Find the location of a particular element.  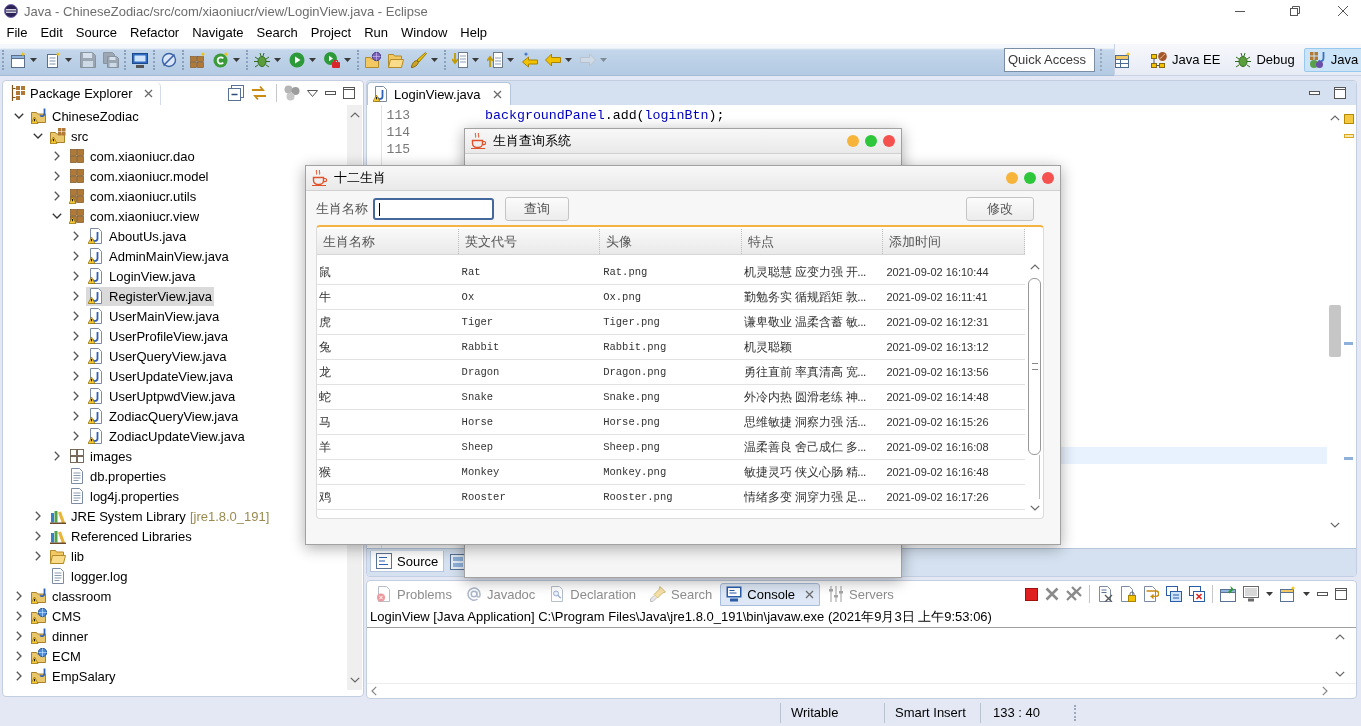

double-cross-icon is located at coordinates (1074, 594).